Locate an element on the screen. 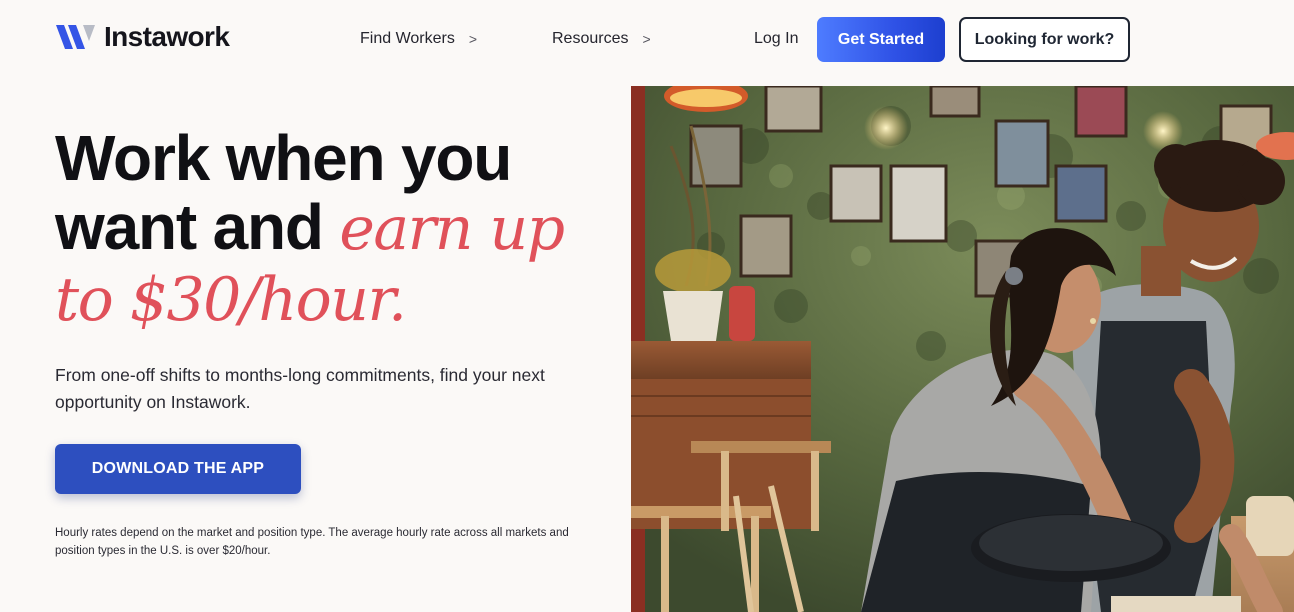  nav-find-workers: Find Workers > is located at coordinates (418, 39).